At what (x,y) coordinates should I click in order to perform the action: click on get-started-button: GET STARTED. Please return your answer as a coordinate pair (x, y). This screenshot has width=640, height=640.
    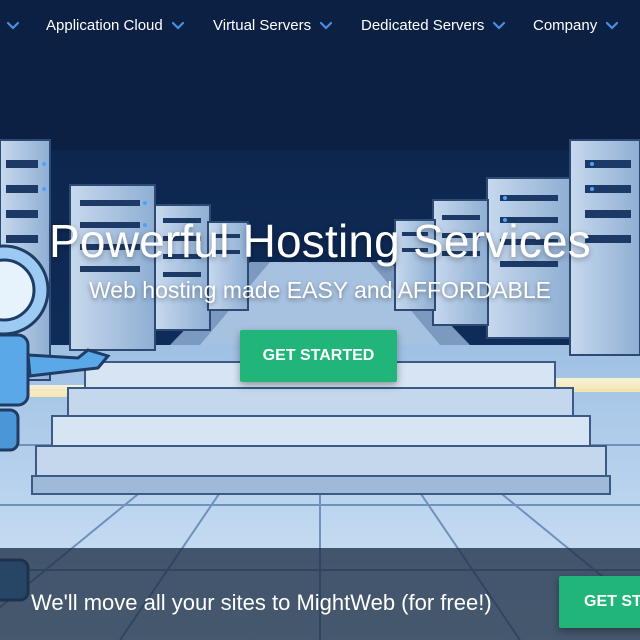
    Looking at the image, I should click on (318, 356).